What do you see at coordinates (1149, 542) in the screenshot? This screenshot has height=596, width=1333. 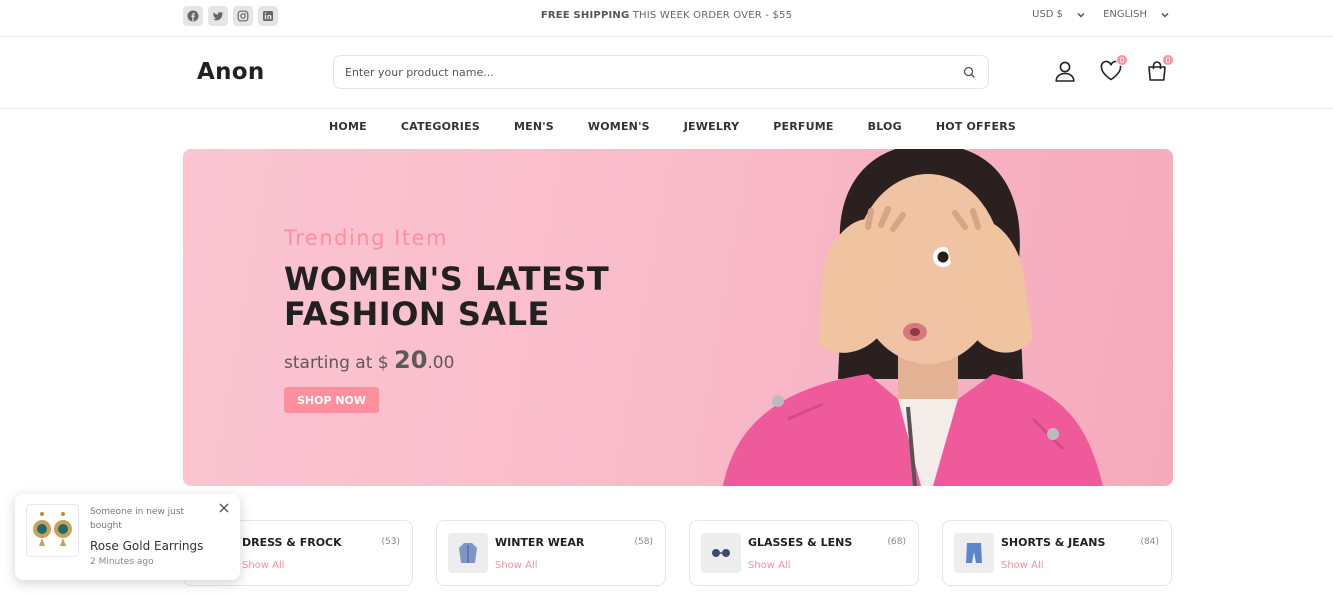 I see `category-count: (84)` at bounding box center [1149, 542].